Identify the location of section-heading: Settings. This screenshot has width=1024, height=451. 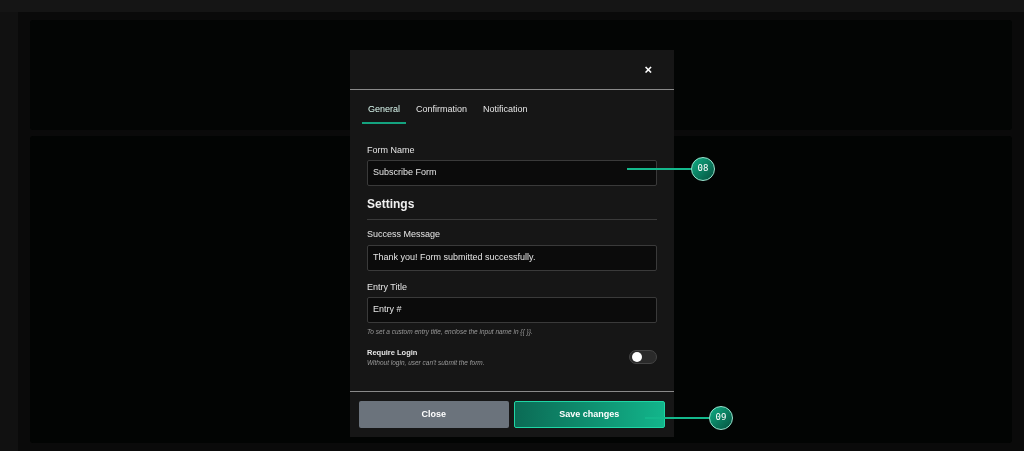
(512, 207).